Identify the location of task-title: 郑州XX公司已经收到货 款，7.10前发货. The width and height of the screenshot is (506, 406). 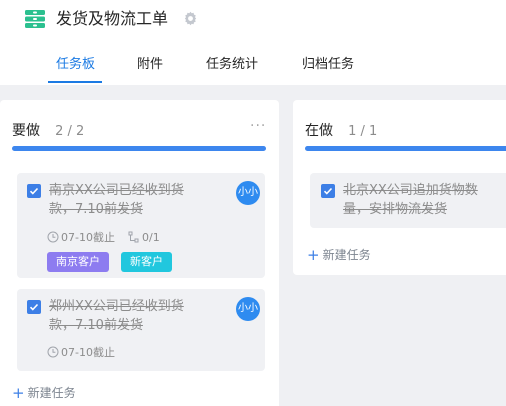
(116, 316).